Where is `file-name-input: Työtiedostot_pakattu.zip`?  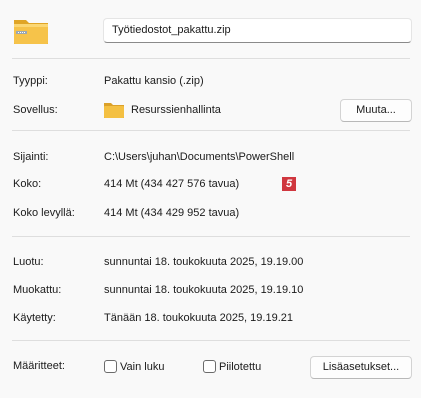 file-name-input: Työtiedostot_pakattu.zip is located at coordinates (257, 30).